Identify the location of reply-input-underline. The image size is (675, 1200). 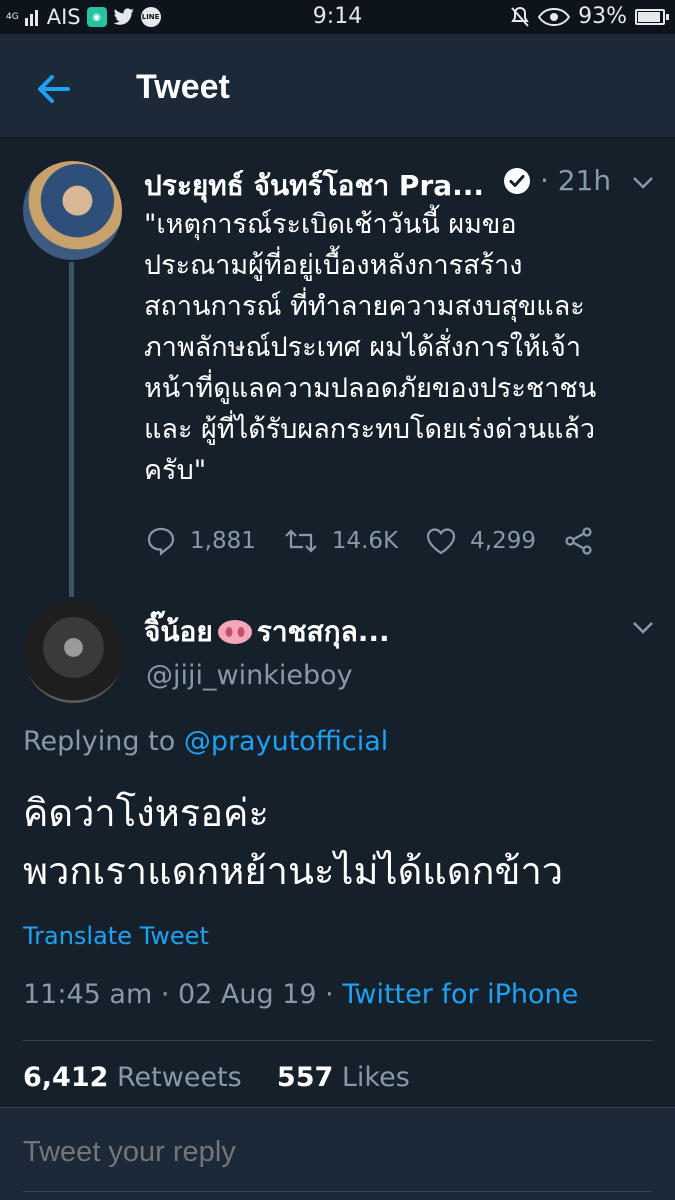
(337, 1191).